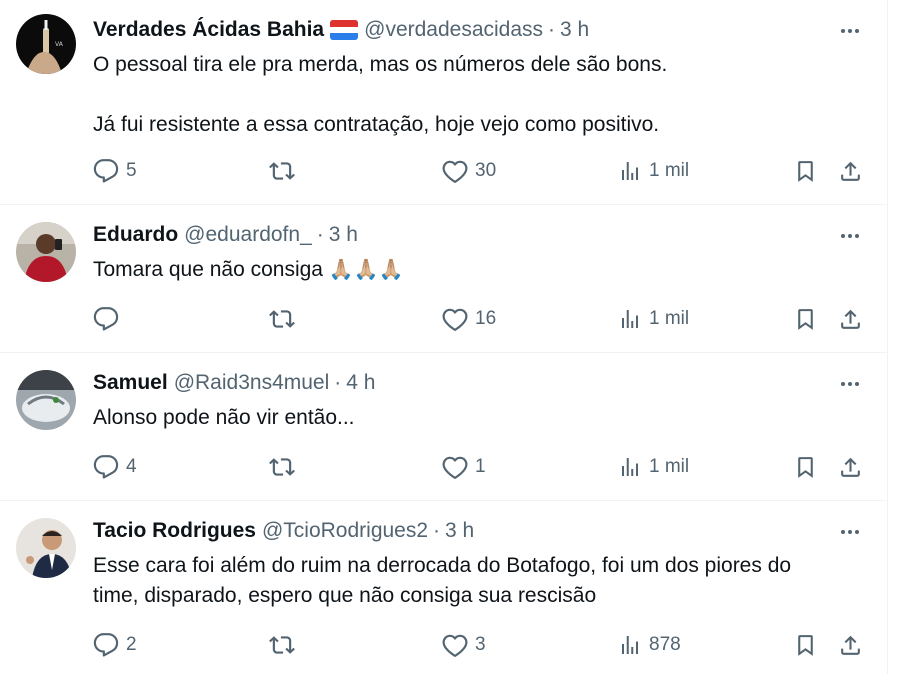 This screenshot has width=912, height=674. Describe the element at coordinates (59, 44) in the screenshot. I see `svg-text: VA` at that location.